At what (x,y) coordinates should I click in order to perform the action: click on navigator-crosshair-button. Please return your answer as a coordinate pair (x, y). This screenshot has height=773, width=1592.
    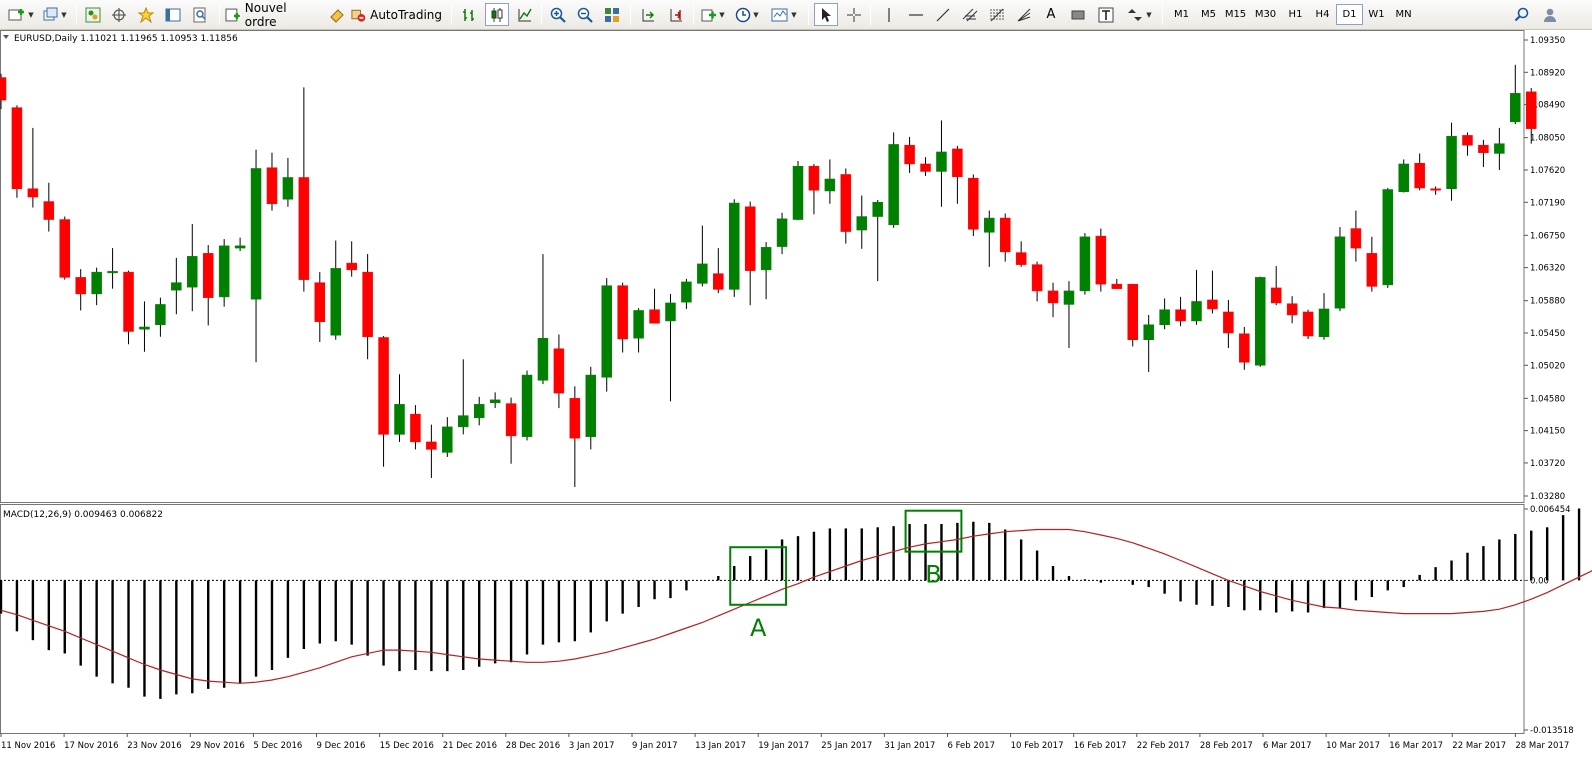
    Looking at the image, I should click on (119, 14).